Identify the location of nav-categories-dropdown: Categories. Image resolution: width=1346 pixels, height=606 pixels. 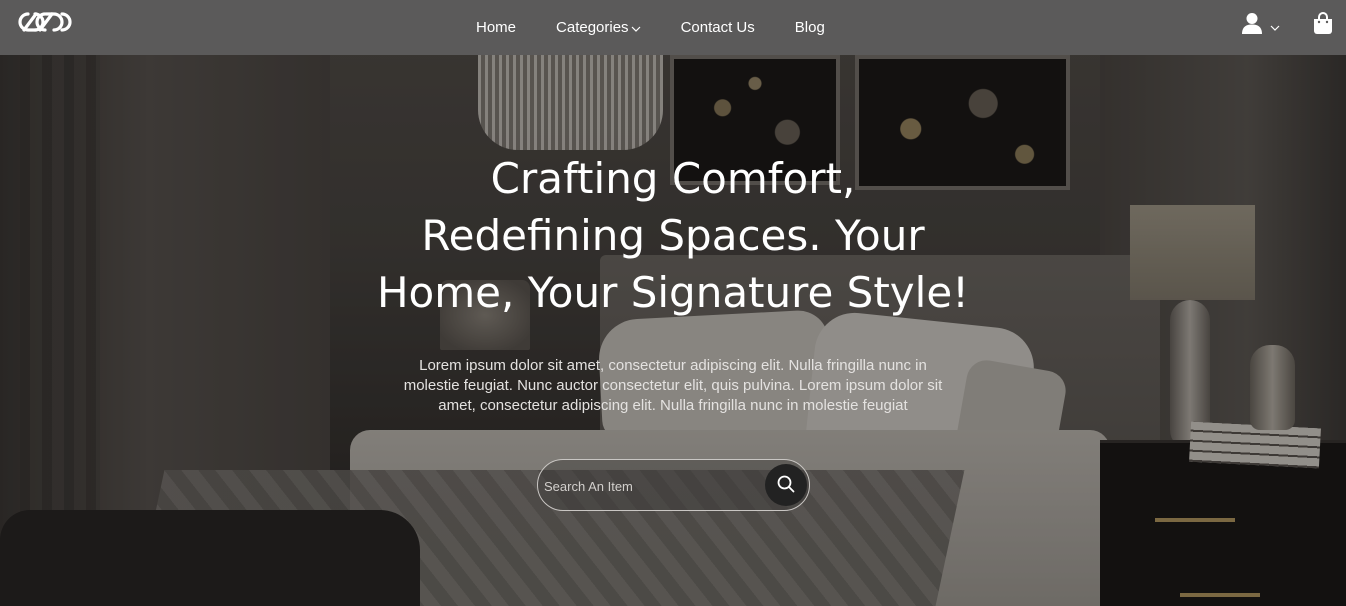
(598, 27).